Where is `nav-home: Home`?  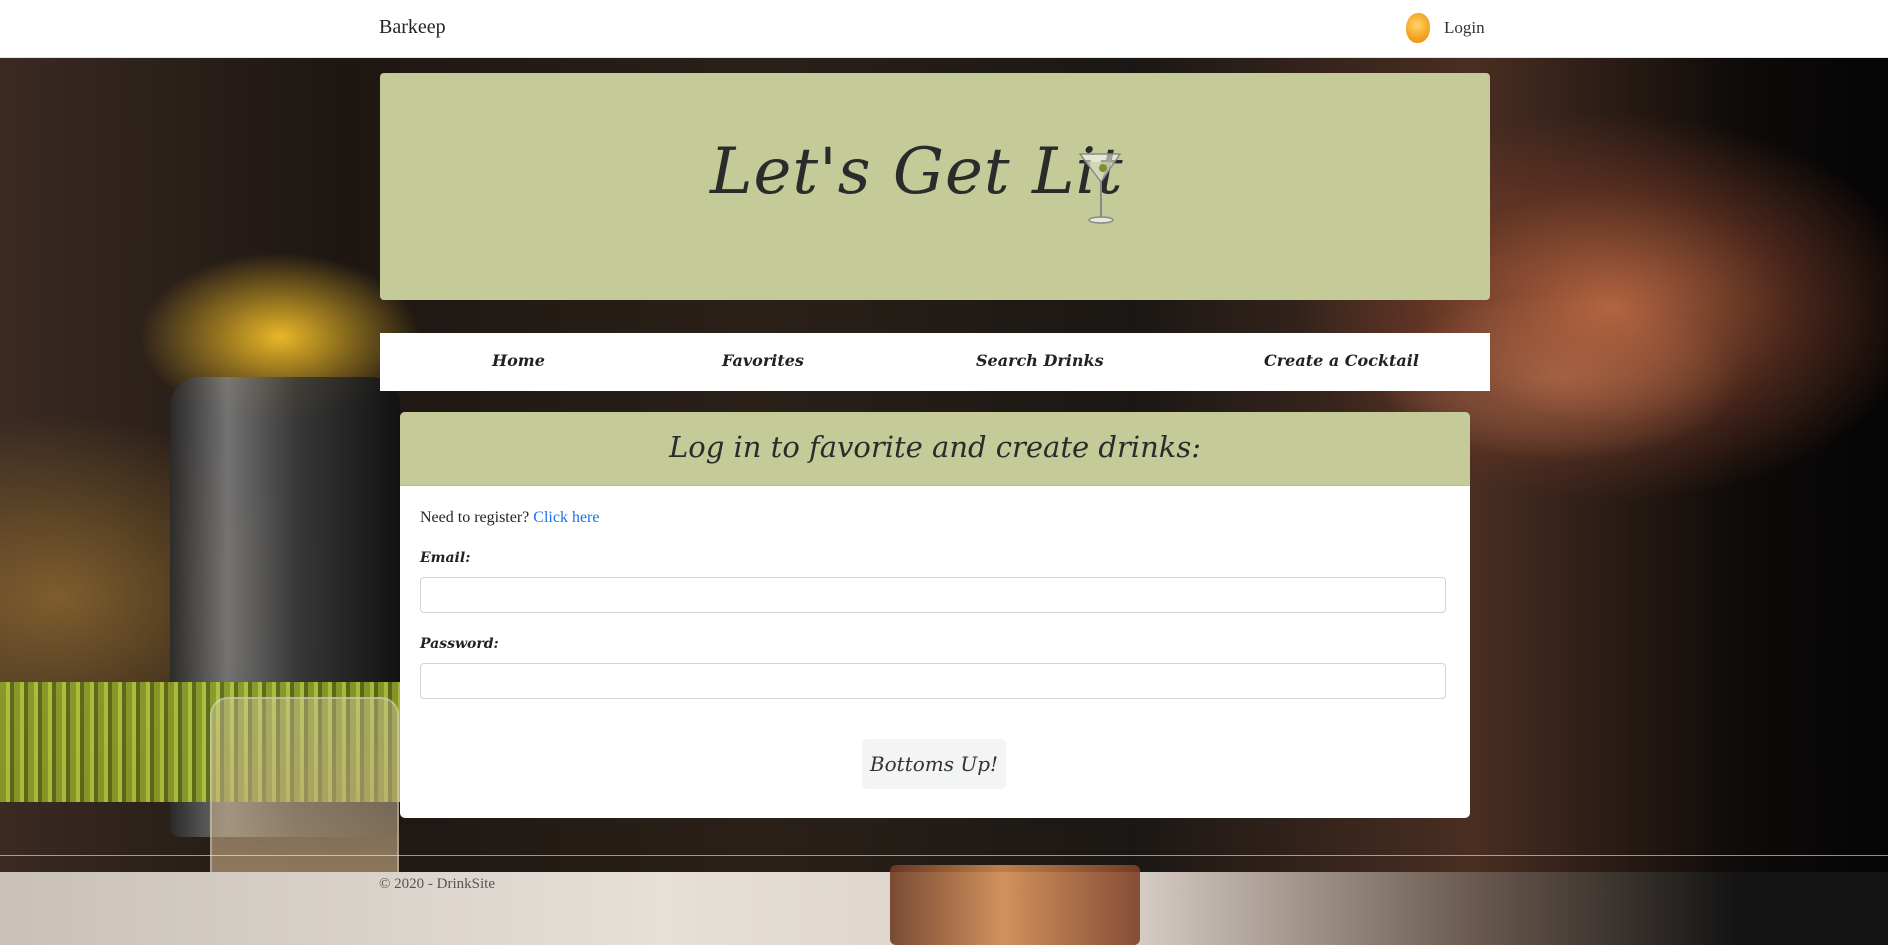 nav-home: Home is located at coordinates (518, 360).